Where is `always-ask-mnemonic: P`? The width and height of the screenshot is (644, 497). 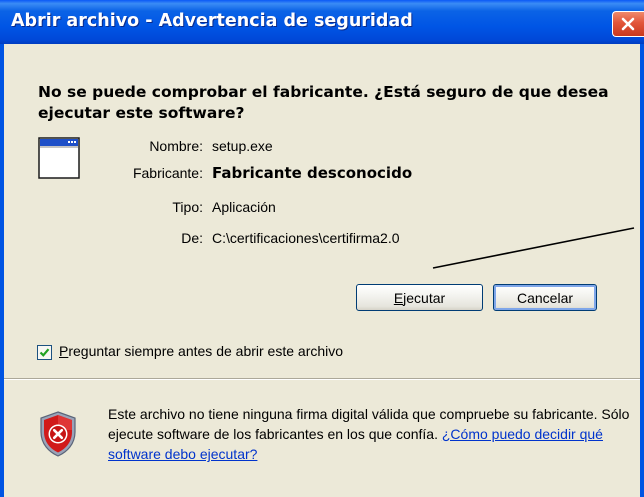 always-ask-mnemonic: P is located at coordinates (64, 351).